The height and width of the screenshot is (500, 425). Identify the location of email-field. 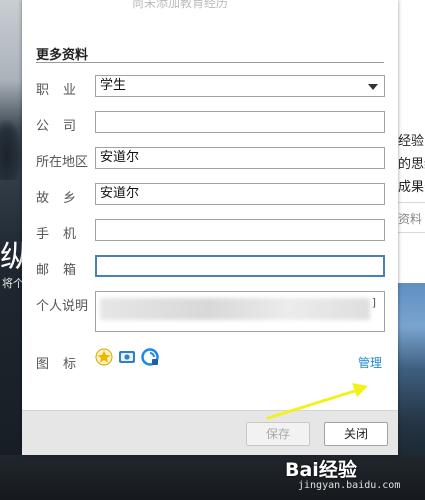
(240, 266).